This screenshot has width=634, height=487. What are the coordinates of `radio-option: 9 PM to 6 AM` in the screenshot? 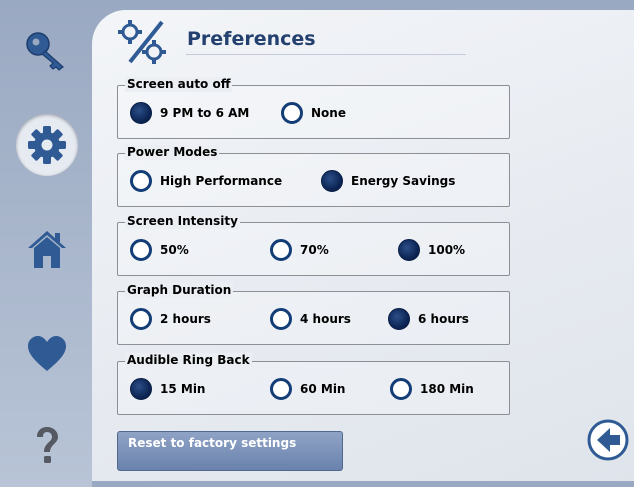 It's located at (189, 113).